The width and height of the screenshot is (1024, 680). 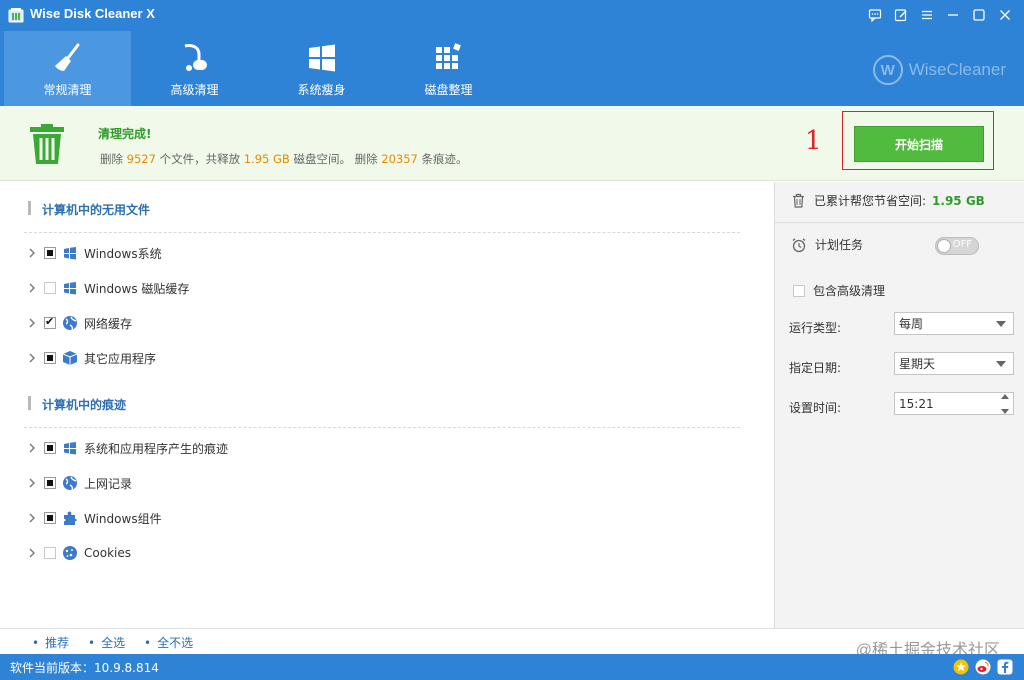 I want to click on list-item: Windows系统, so click(x=94, y=253).